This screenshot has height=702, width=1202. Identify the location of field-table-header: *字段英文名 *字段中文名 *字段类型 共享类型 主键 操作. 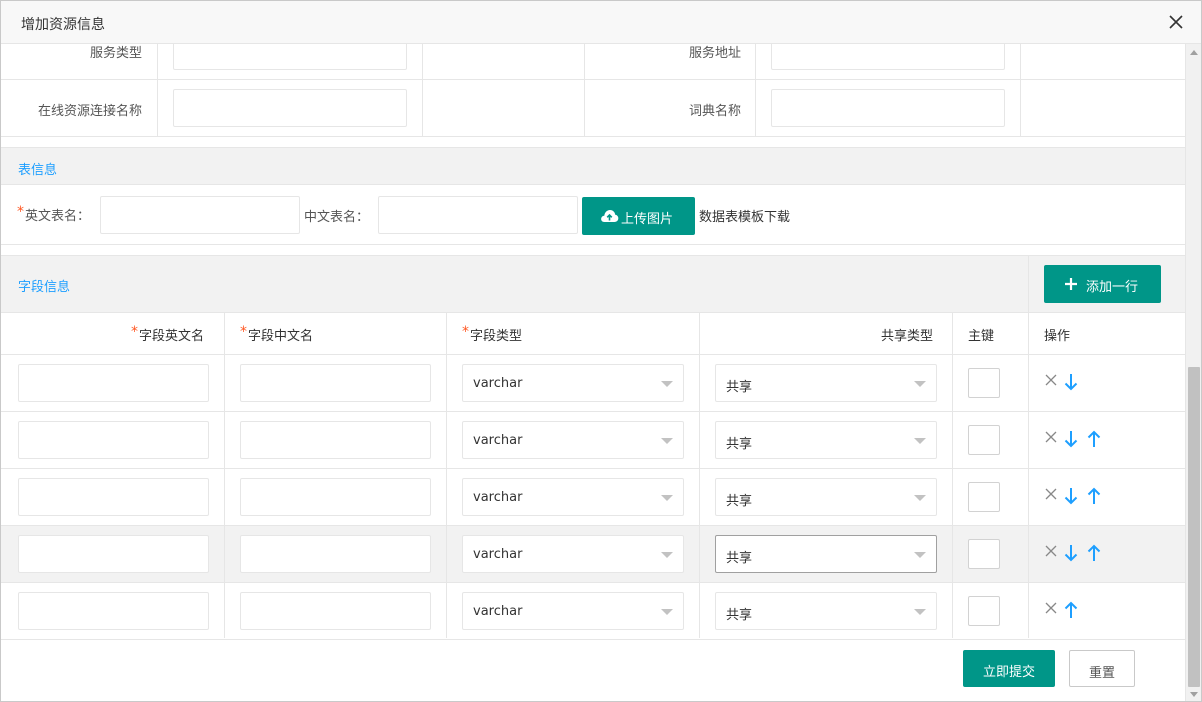
(593, 334).